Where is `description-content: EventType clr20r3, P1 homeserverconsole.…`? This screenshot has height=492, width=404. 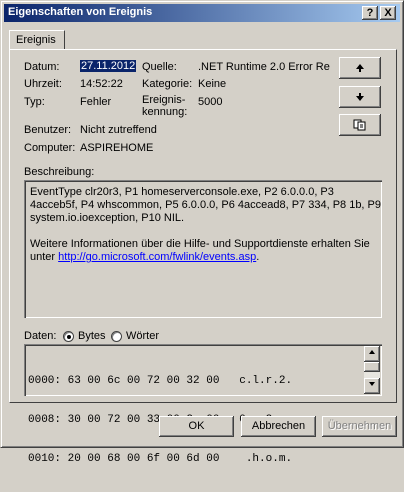 description-content: EventType clr20r3, P1 homeserverconsole.… is located at coordinates (206, 225).